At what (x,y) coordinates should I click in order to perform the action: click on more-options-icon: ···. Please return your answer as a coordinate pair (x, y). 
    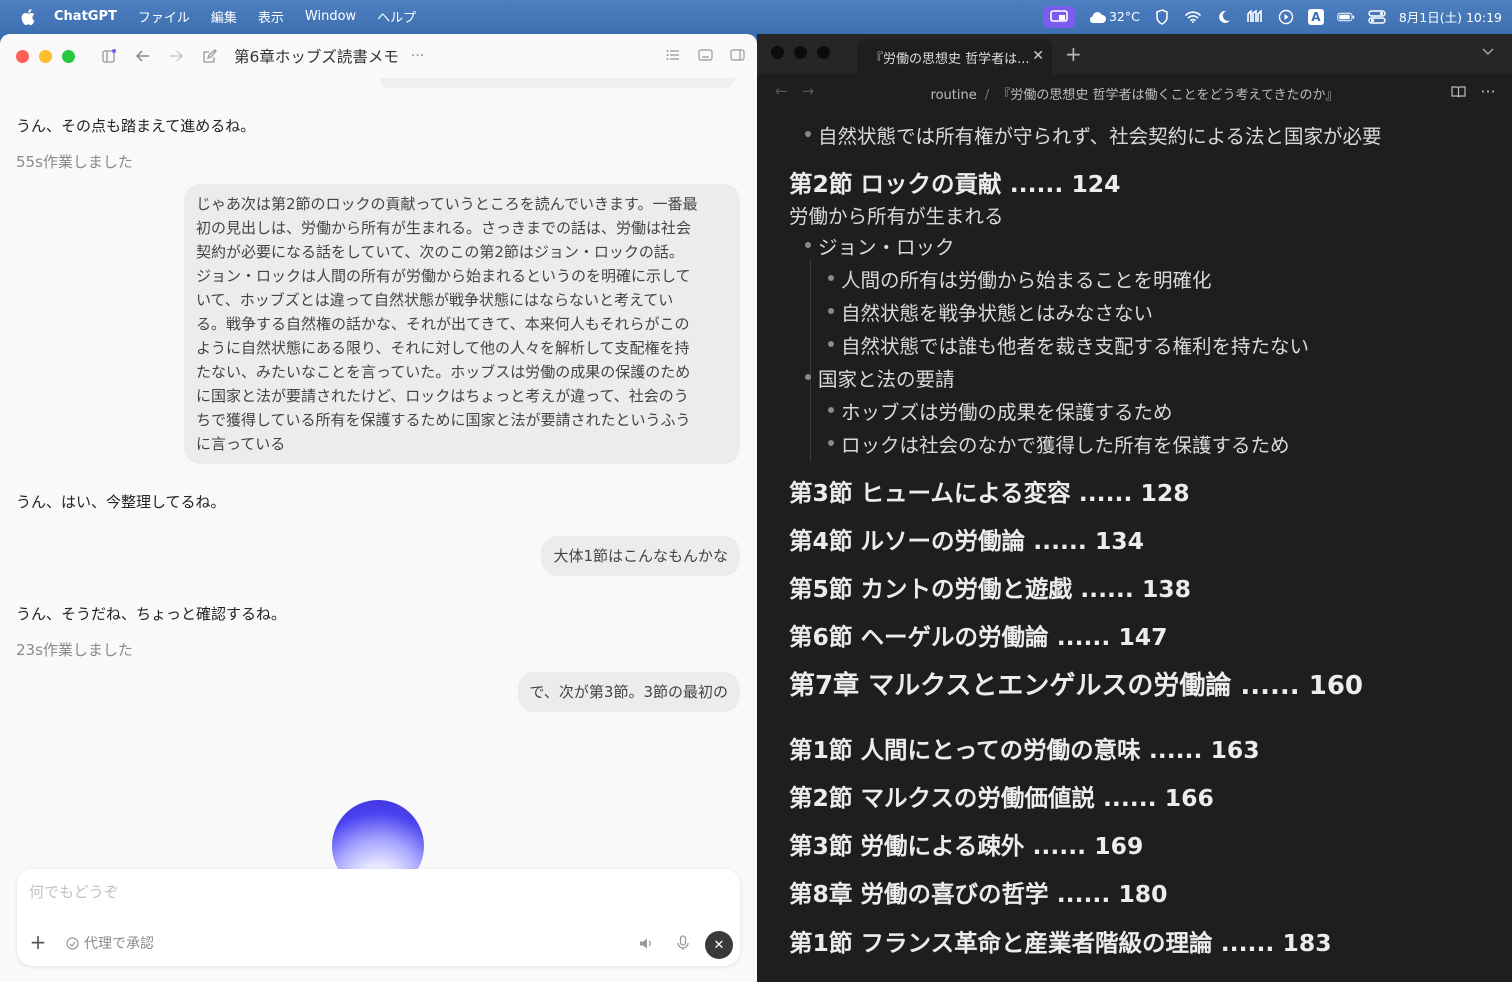
    Looking at the image, I should click on (1488, 91).